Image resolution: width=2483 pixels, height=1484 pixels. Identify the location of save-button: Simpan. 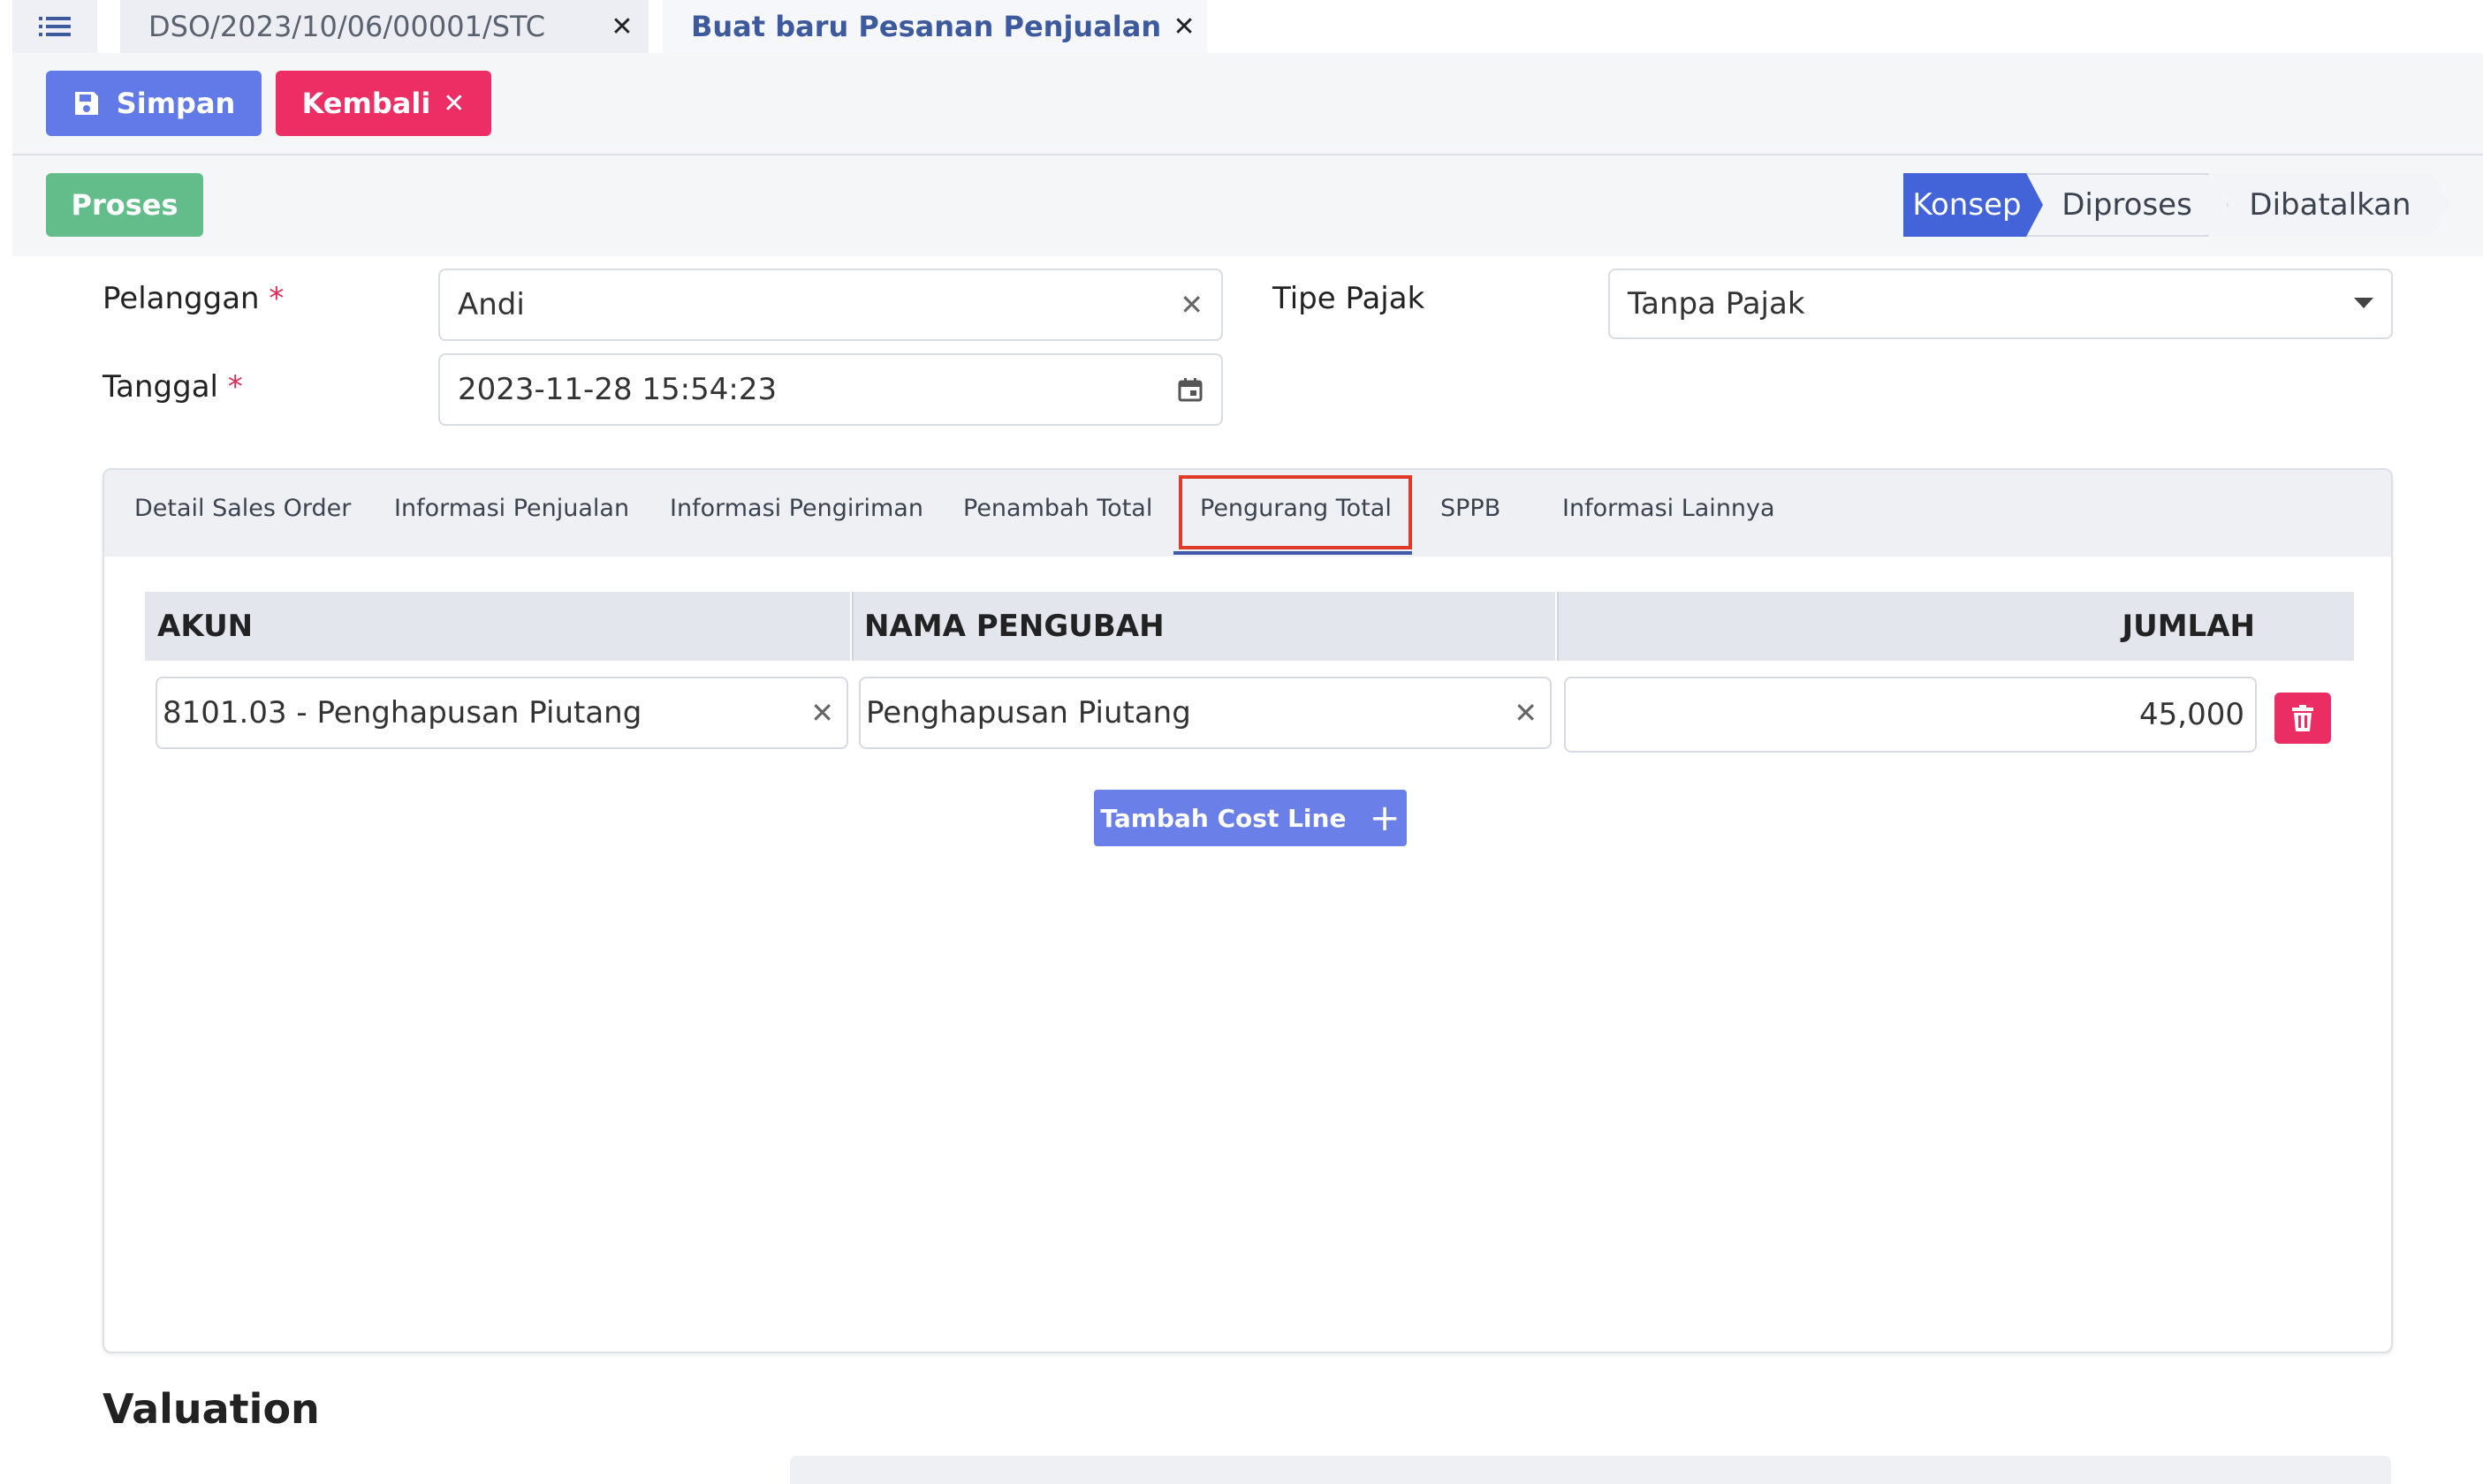
(154, 103).